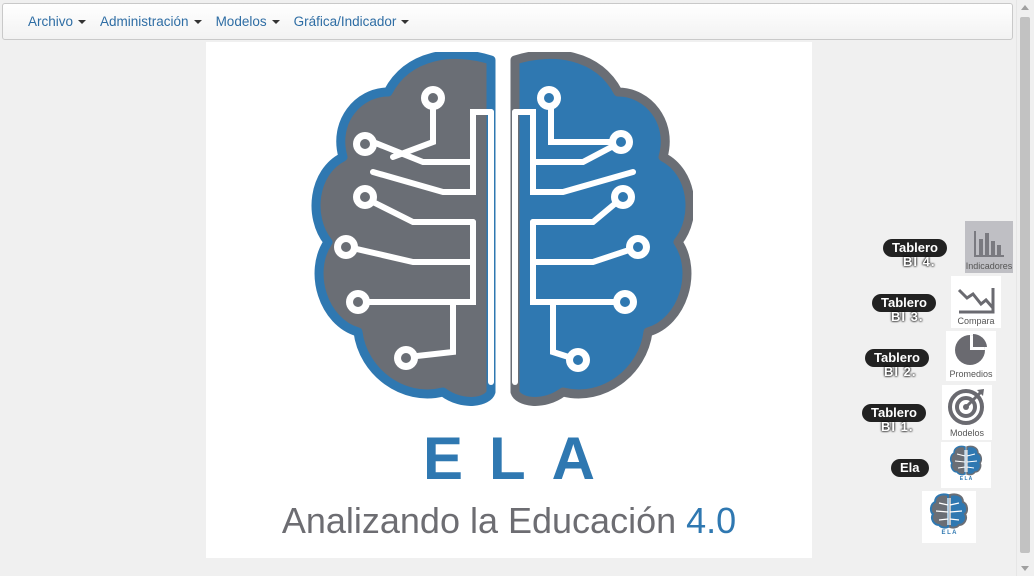 This screenshot has height=576, width=1034. What do you see at coordinates (711, 520) in the screenshot?
I see `logo-version: 4.0` at bounding box center [711, 520].